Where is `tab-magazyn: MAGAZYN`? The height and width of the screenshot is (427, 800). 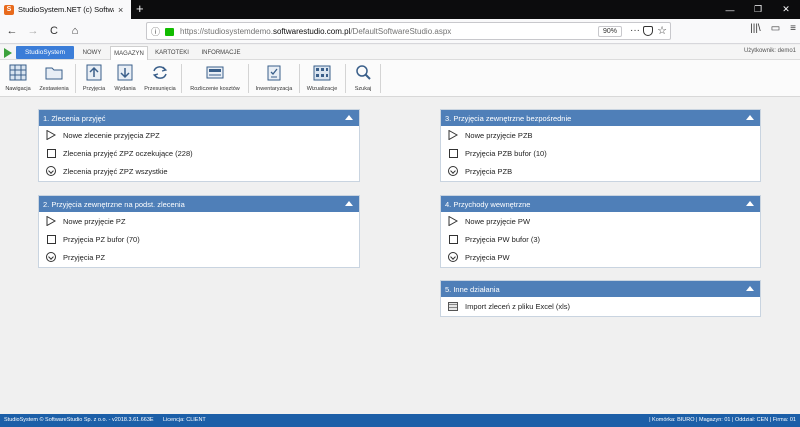 tab-magazyn: MAGAZYN is located at coordinates (129, 53).